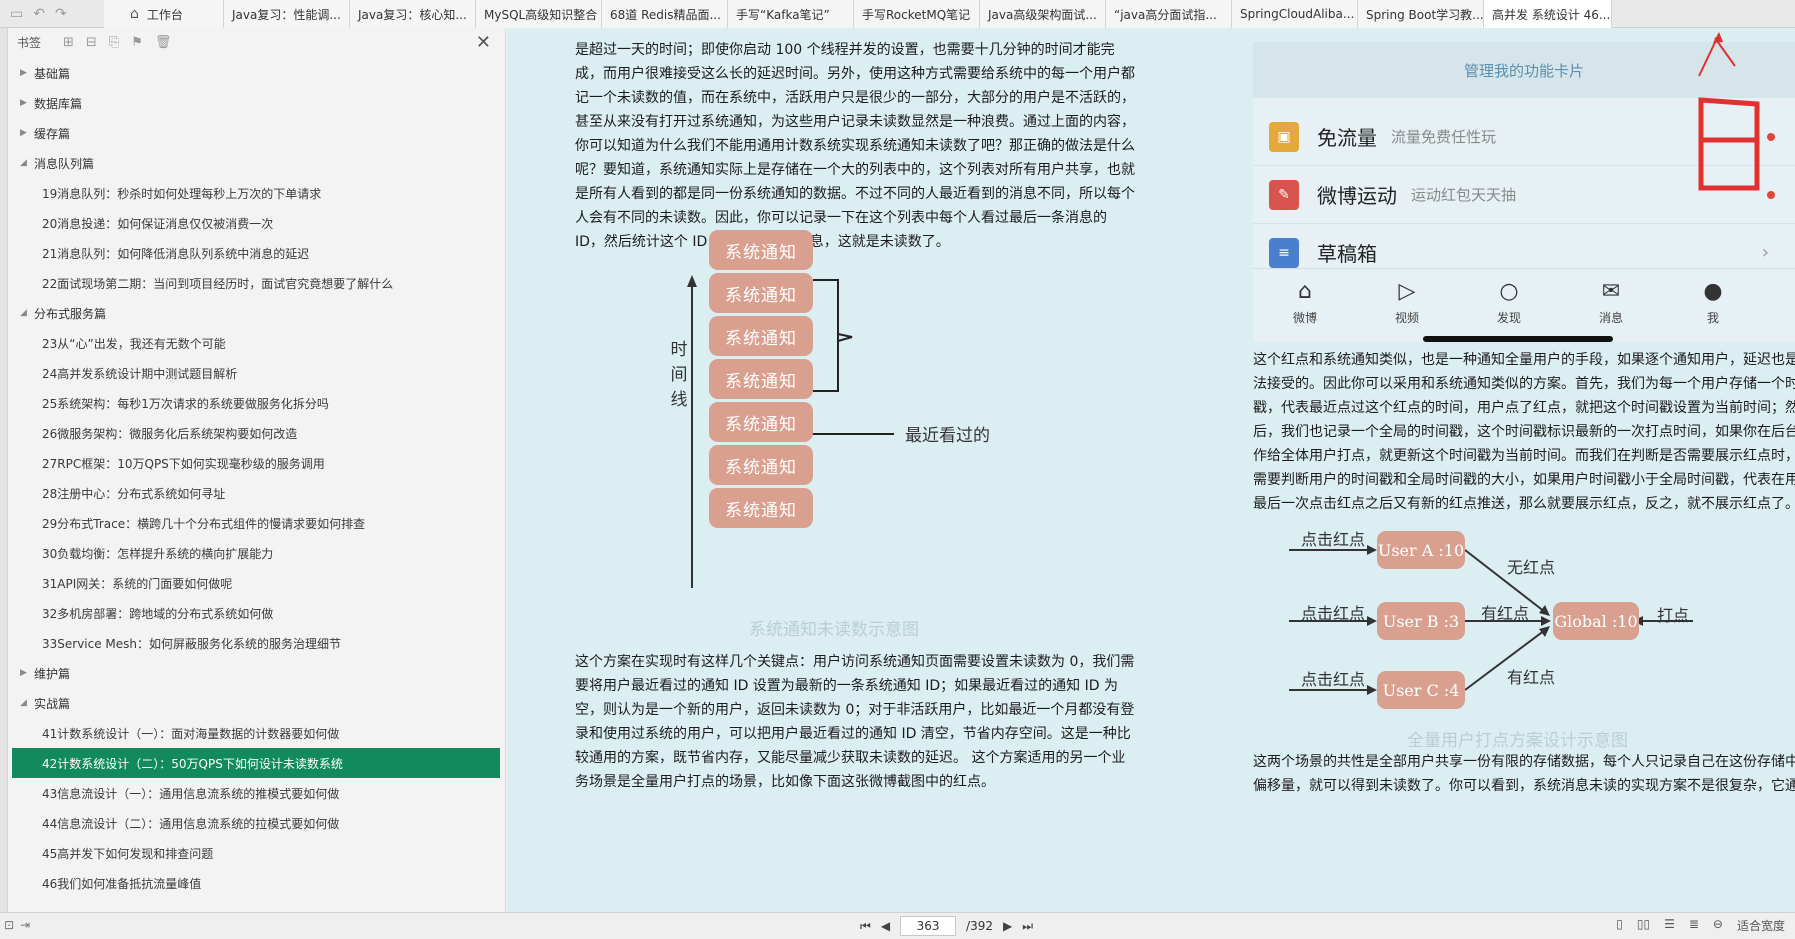 The image size is (1795, 939). I want to click on bookmark-item: 27RPC框架：10万QPS下如何实现毫秒级的服务调用, so click(257, 463).